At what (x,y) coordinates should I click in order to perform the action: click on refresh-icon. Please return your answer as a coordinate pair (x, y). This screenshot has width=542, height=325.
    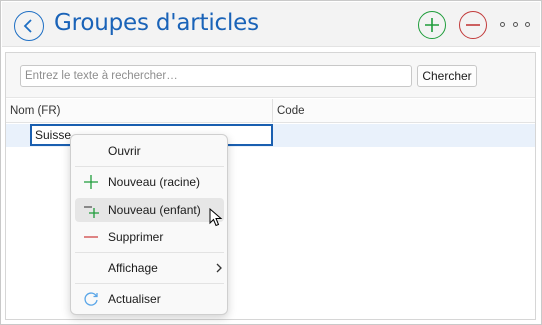
    Looking at the image, I should click on (91, 299).